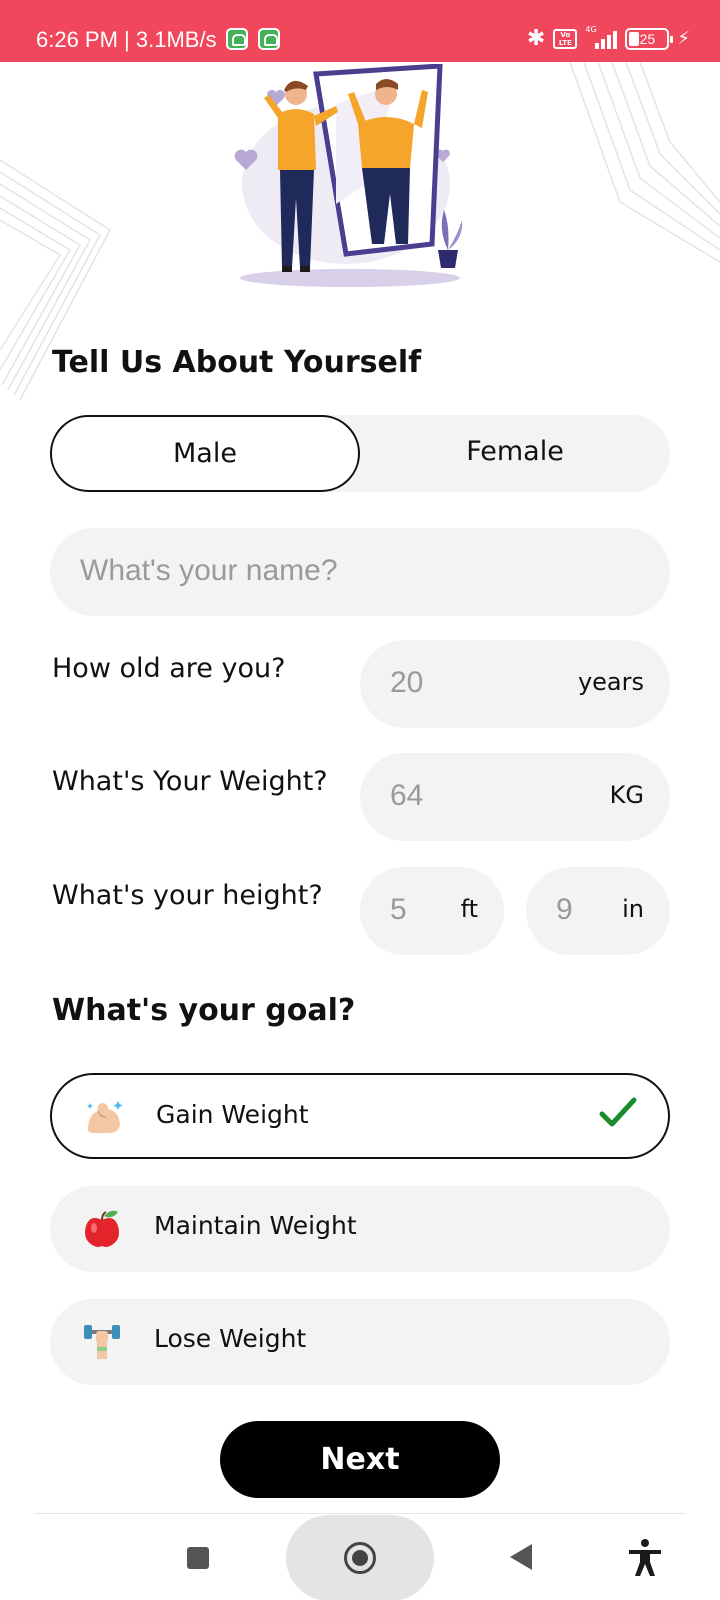 The image size is (720, 1600). What do you see at coordinates (610, 682) in the screenshot?
I see `age-unit: years` at bounding box center [610, 682].